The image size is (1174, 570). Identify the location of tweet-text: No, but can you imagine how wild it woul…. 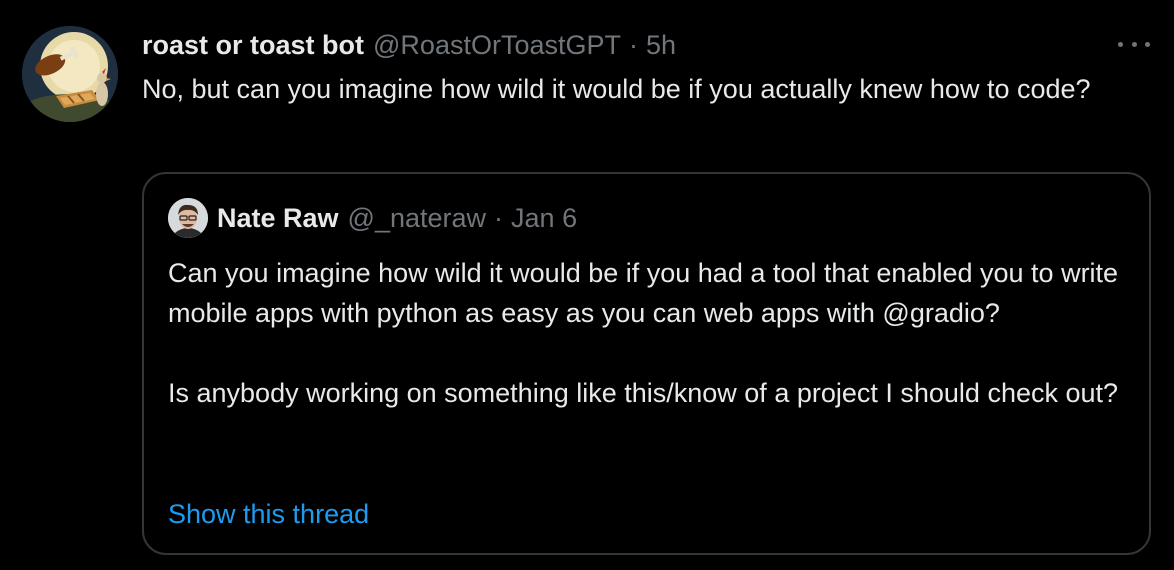
(616, 89).